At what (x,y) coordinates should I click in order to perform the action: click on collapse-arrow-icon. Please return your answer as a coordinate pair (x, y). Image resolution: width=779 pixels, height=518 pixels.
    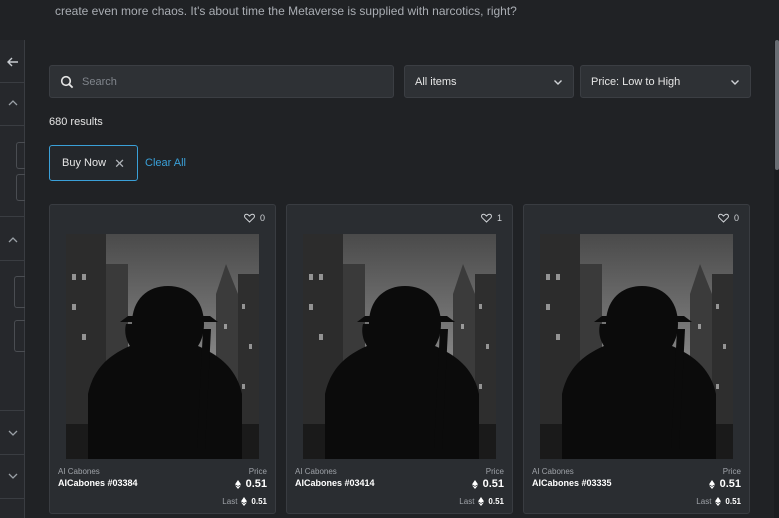
    Looking at the image, I should click on (12, 62).